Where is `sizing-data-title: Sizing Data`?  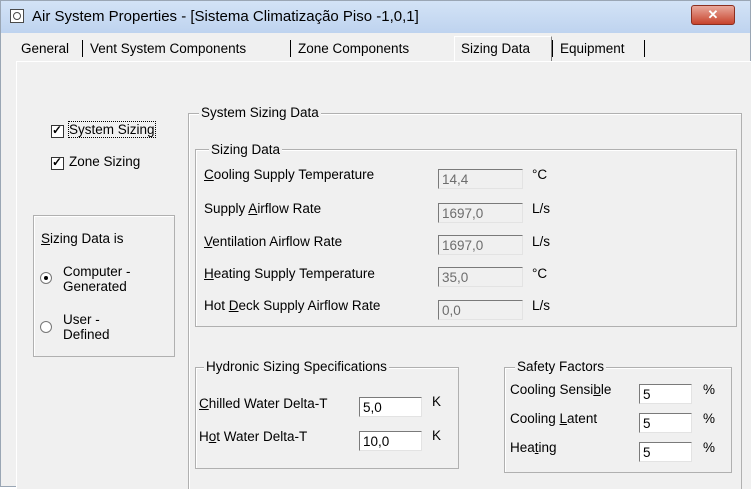 sizing-data-title: Sizing Data is located at coordinates (246, 149).